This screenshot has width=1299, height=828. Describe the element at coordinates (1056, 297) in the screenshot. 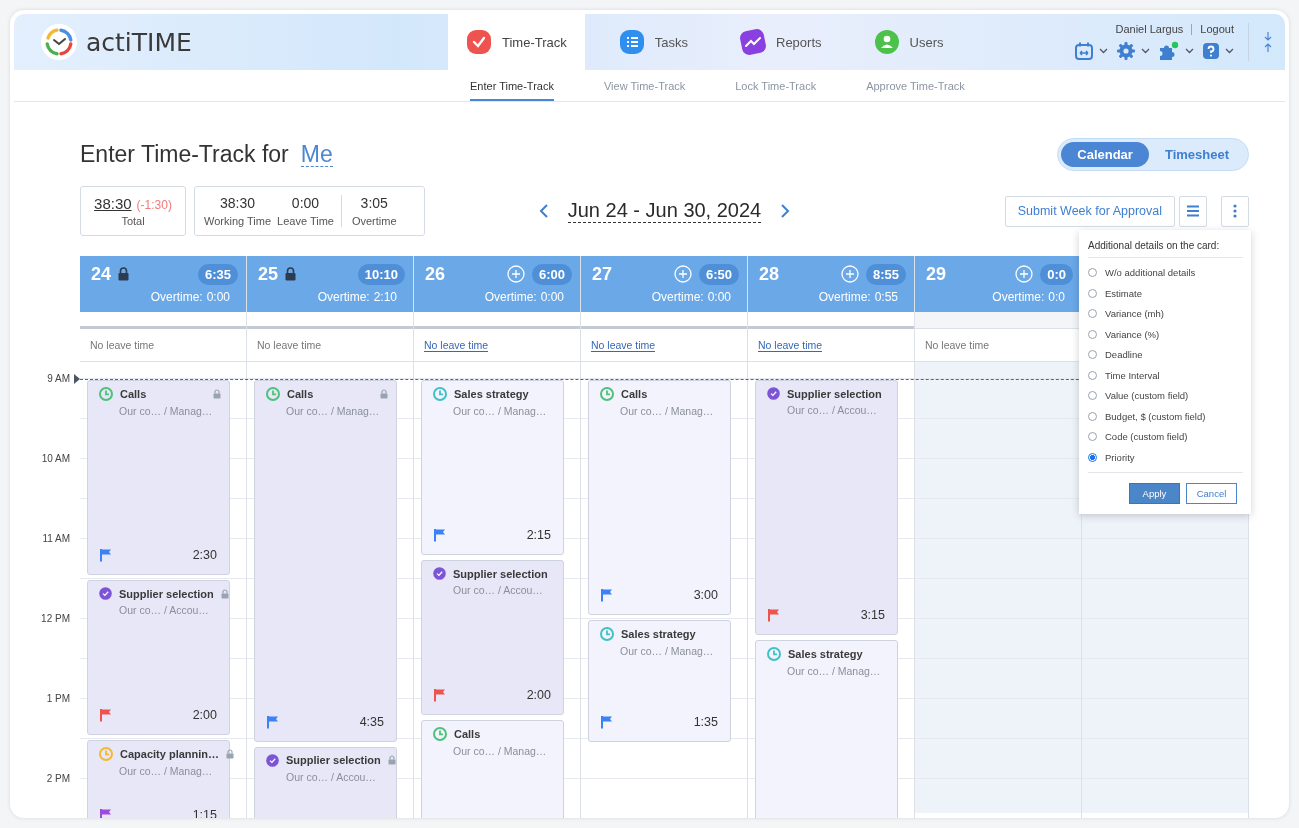

I see `overtime-value: 0:0` at that location.